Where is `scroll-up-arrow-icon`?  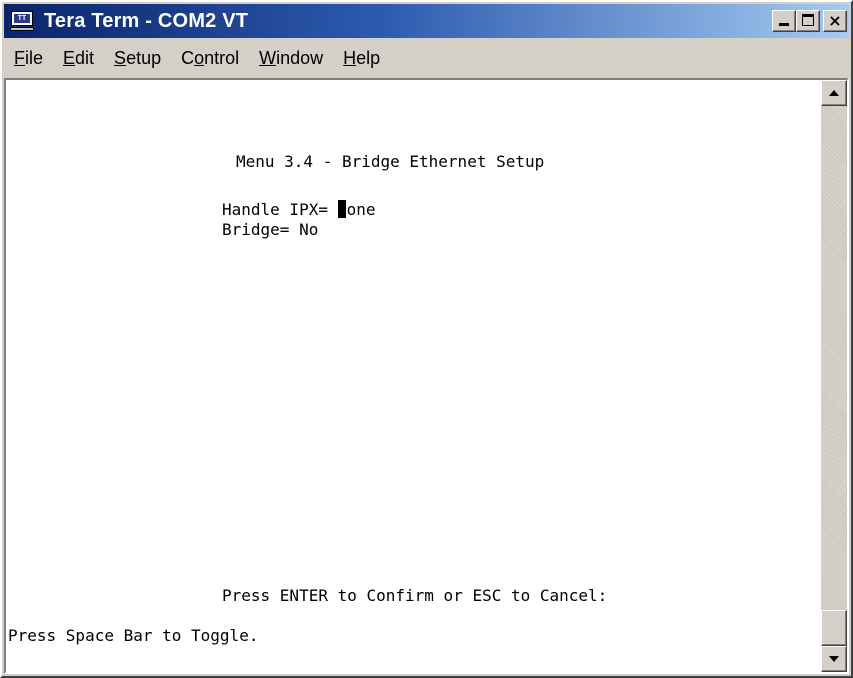 scroll-up-arrow-icon is located at coordinates (834, 93).